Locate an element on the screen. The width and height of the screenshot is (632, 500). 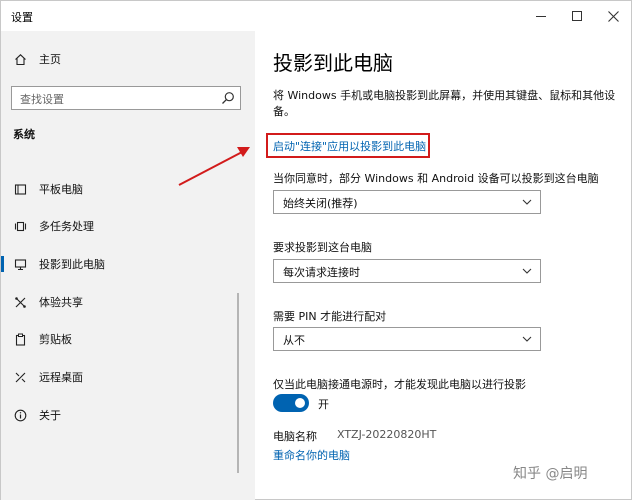
tablet-icon is located at coordinates (20, 189).